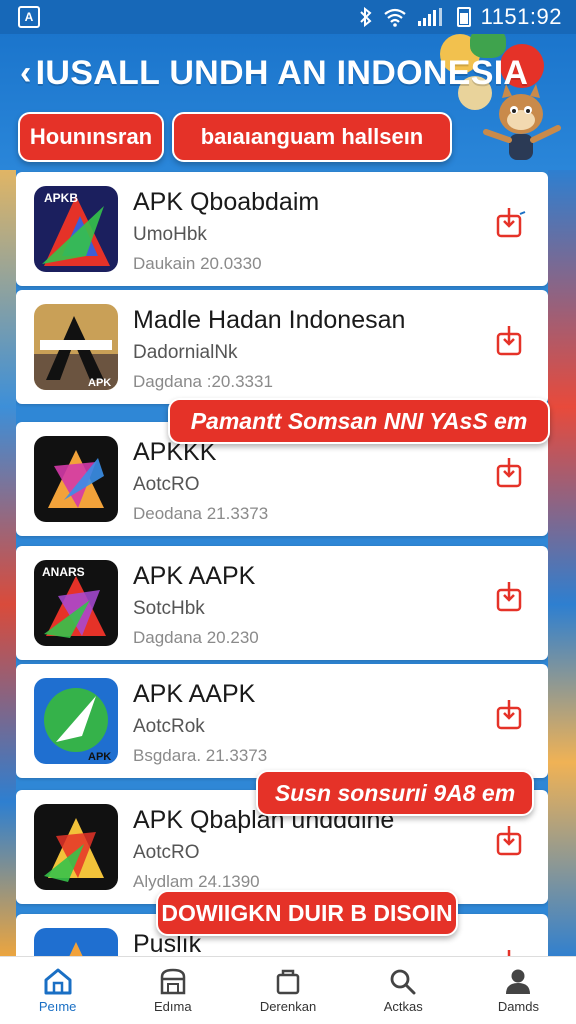  I want to click on wifi-icon, so click(394, 17).